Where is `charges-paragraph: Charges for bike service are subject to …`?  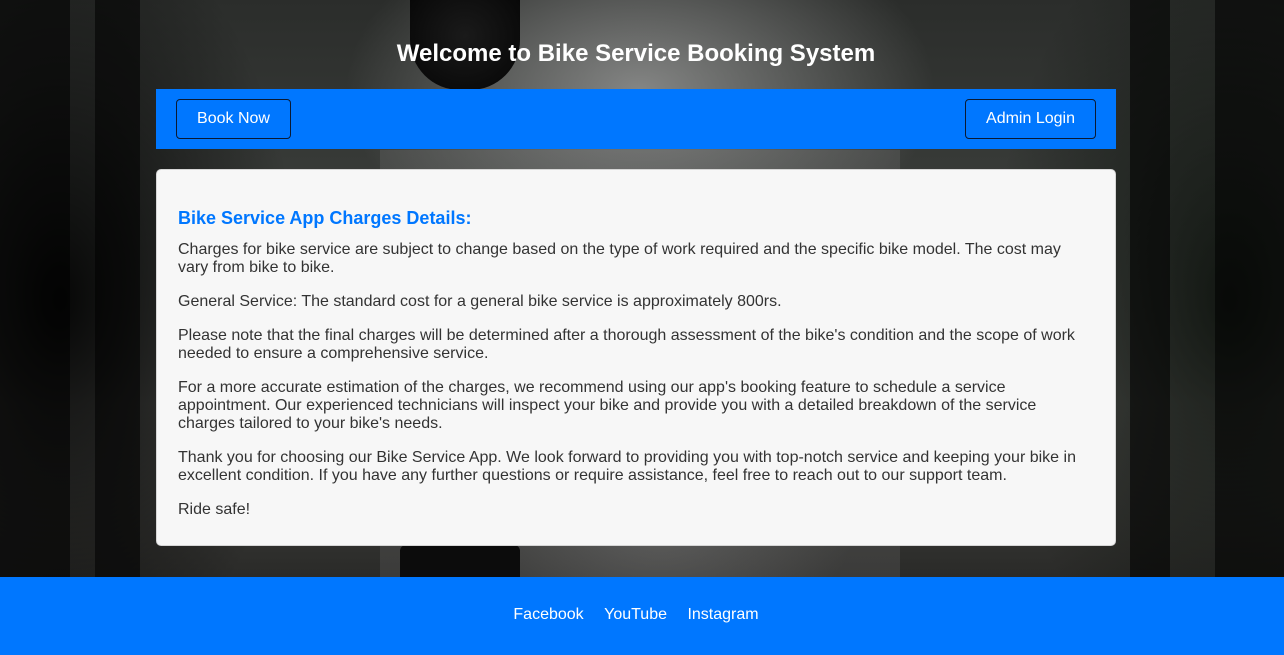 charges-paragraph: Charges for bike service are subject to … is located at coordinates (619, 258).